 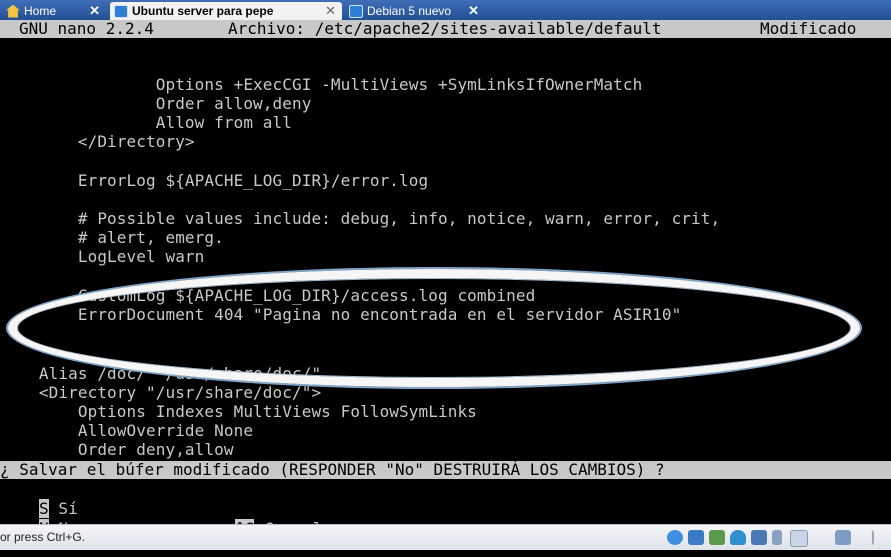 What do you see at coordinates (161, 392) in the screenshot?
I see `editor-line: <Directory "/usr/share/doc/">` at bounding box center [161, 392].